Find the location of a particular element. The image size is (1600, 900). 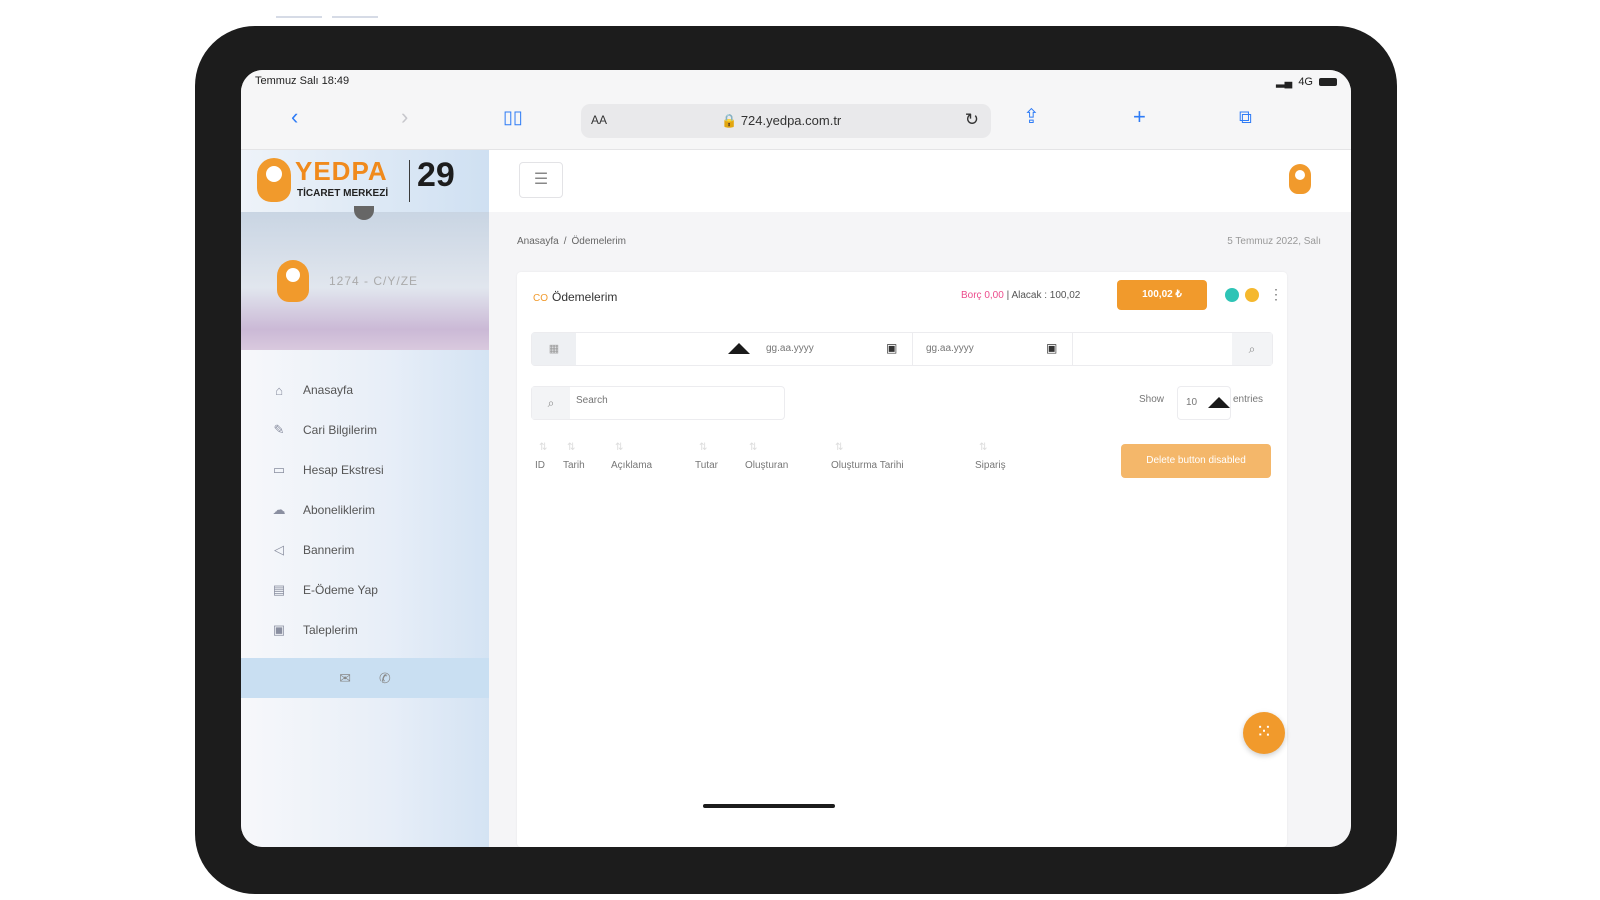

sidebar-item-bannerim: ◁ Bannerim is located at coordinates (365, 550).